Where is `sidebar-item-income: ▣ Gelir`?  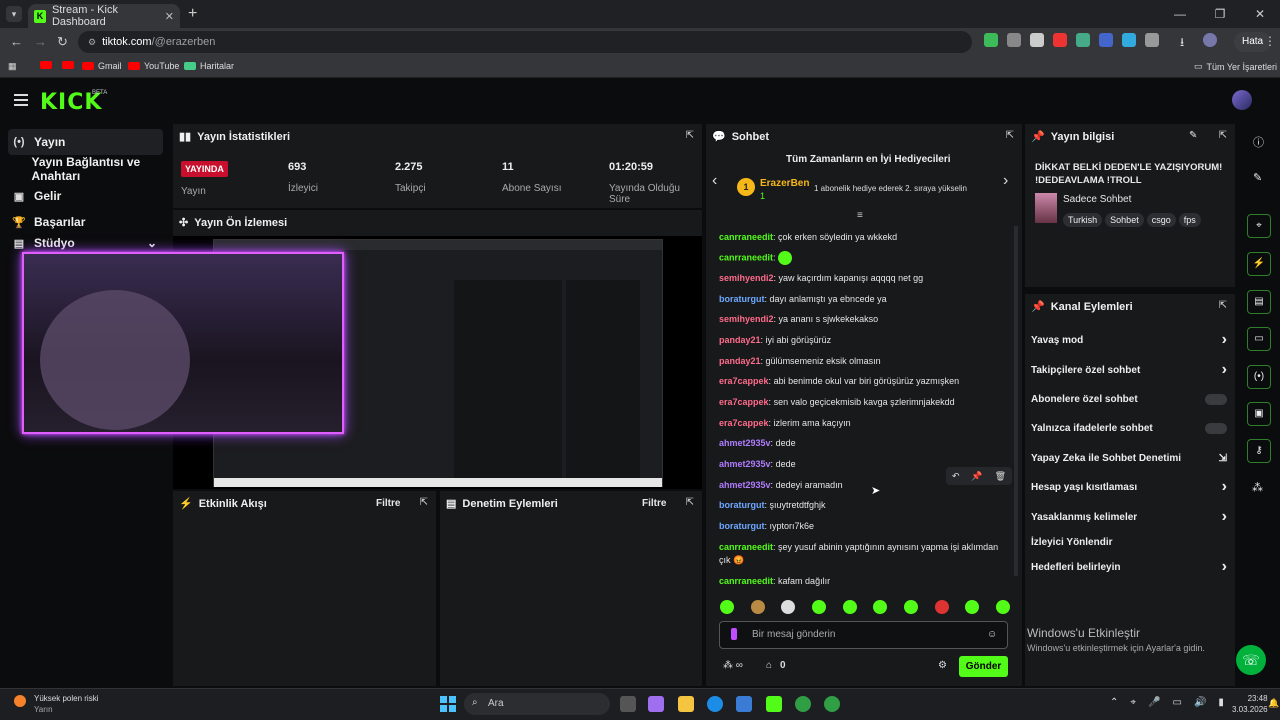 sidebar-item-income: ▣ Gelir is located at coordinates (85, 196).